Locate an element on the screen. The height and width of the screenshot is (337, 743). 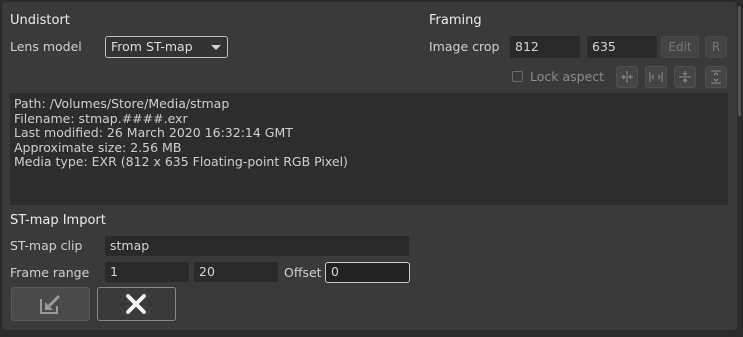
fit-vertical-button is located at coordinates (685, 77).